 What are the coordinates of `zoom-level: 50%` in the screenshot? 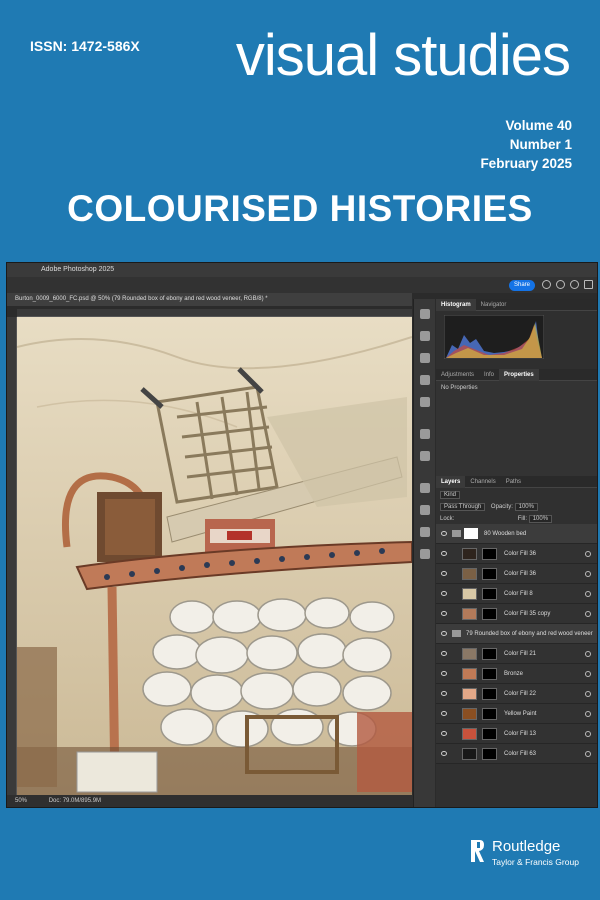 It's located at (21, 801).